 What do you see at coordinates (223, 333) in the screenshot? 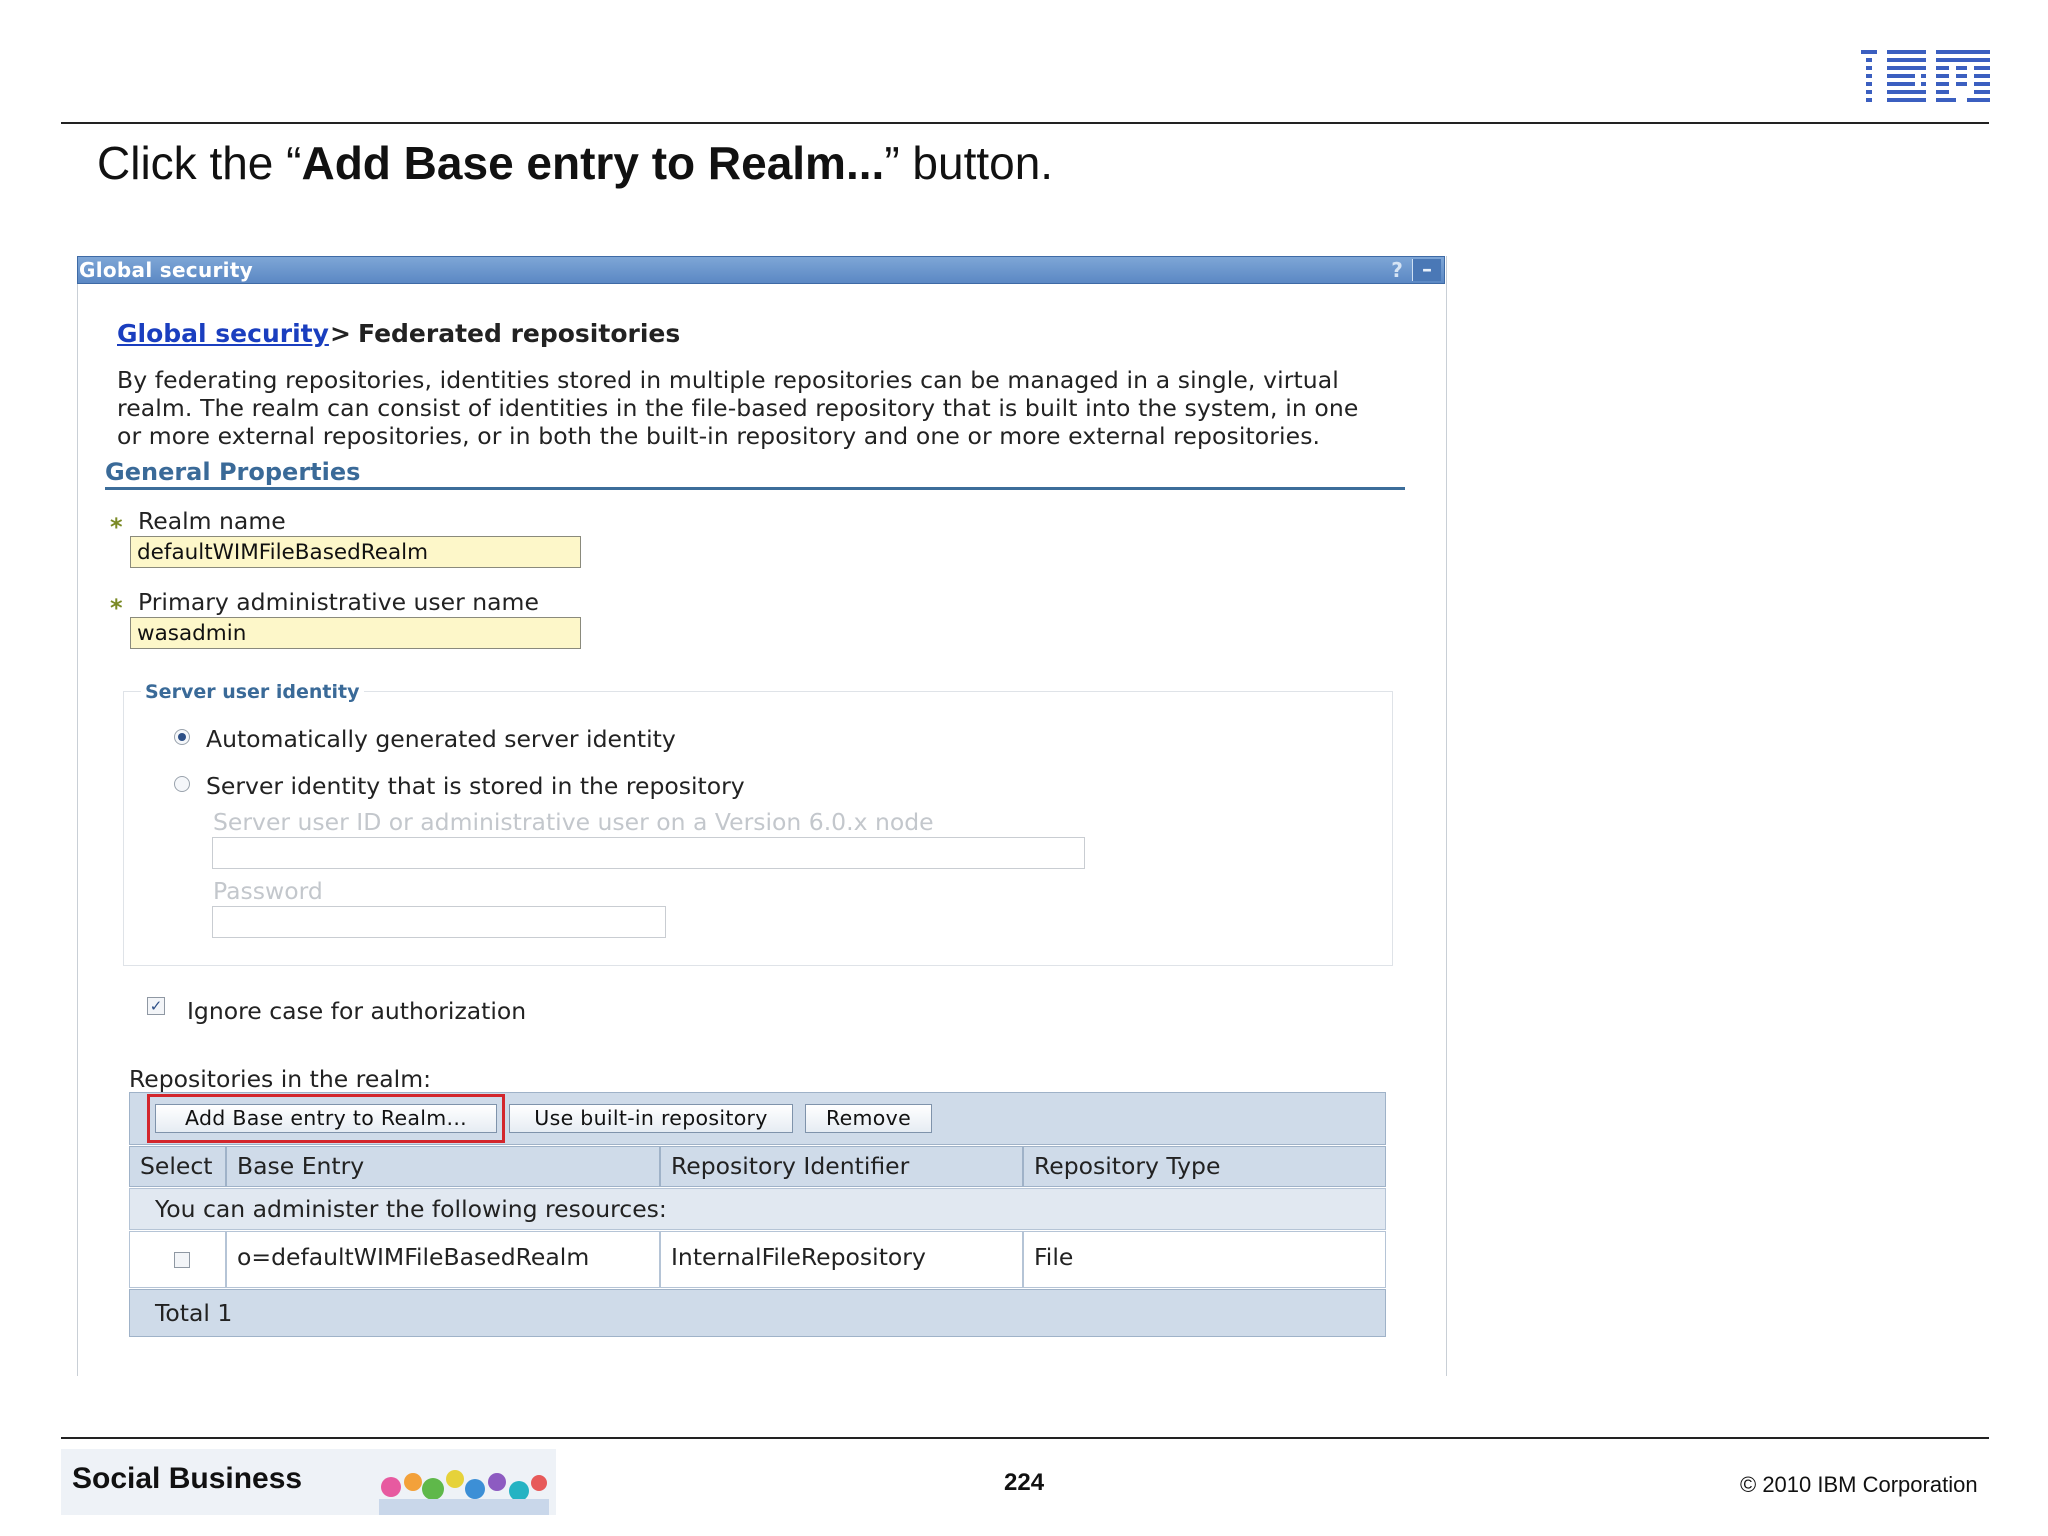
I see `breadcrumb-global-security-link: Global security` at bounding box center [223, 333].